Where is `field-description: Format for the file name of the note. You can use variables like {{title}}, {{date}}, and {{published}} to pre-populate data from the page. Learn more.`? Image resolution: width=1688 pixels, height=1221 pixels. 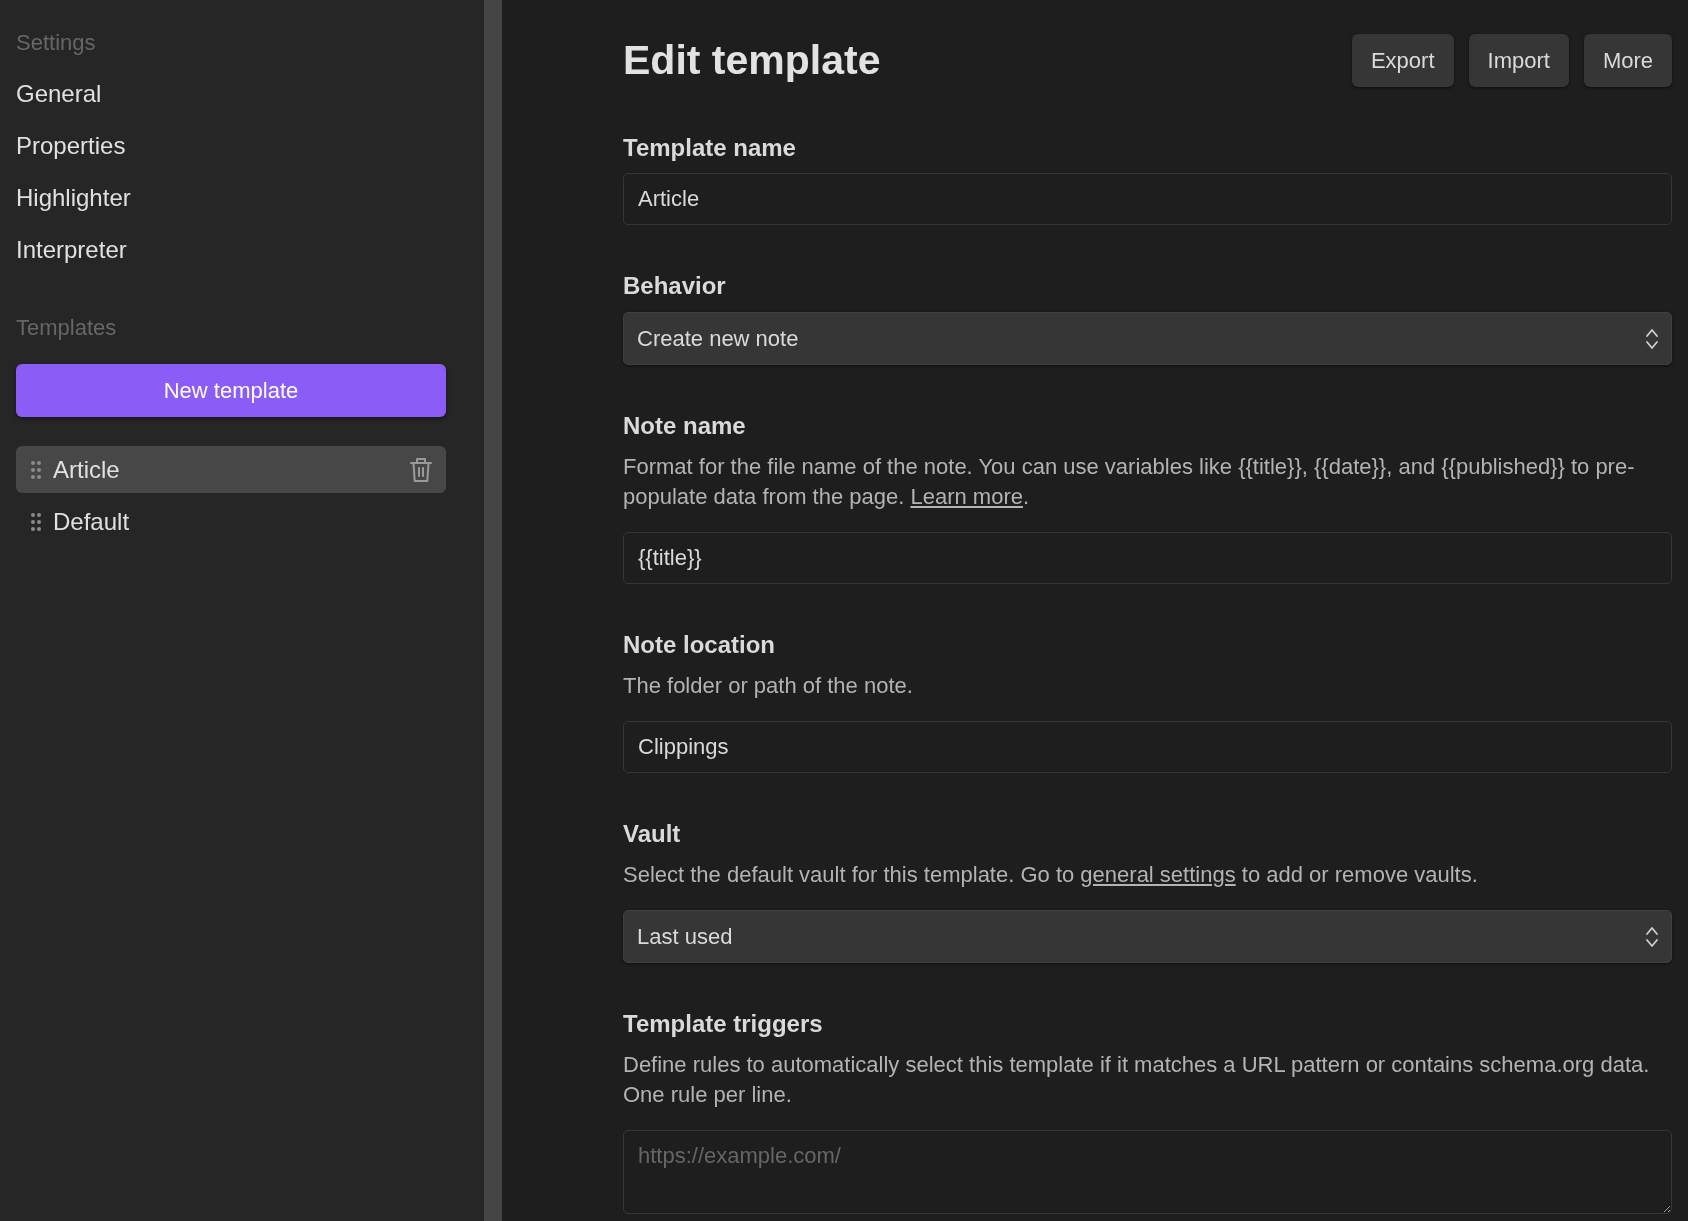 field-description: Format for the file name of the note. You can use variables like {{title}}, {{date}}, and {{published}} to pre-populate data from the page. Learn more. is located at coordinates (1129, 482).